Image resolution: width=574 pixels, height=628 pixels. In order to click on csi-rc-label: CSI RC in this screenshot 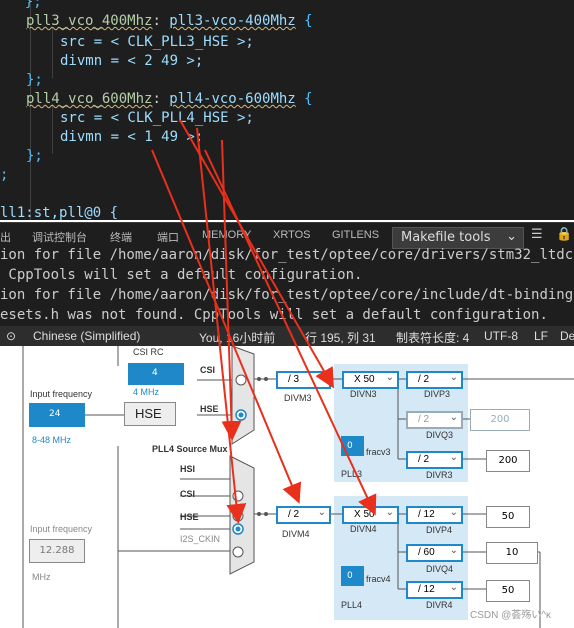, I will do `click(148, 352)`.